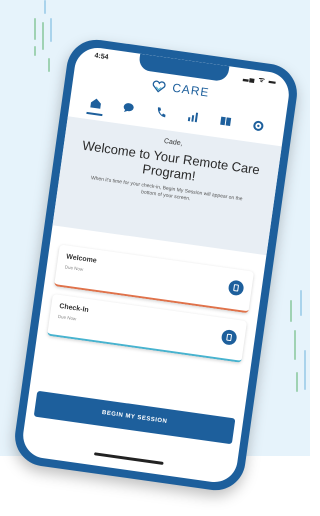 This screenshot has width=320, height=516. Describe the element at coordinates (101, 57) in the screenshot. I see `status-time: 4:54` at that location.